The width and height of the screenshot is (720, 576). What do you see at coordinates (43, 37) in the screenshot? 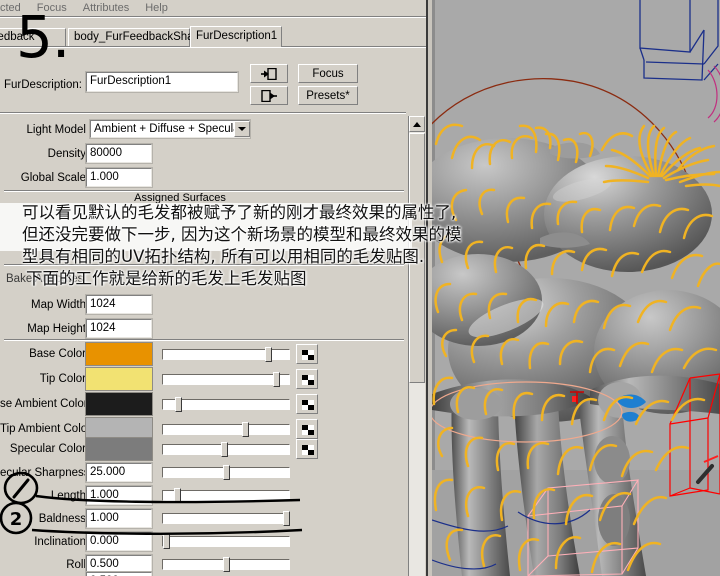
I see `step-number-annotation: 5.` at bounding box center [43, 37].